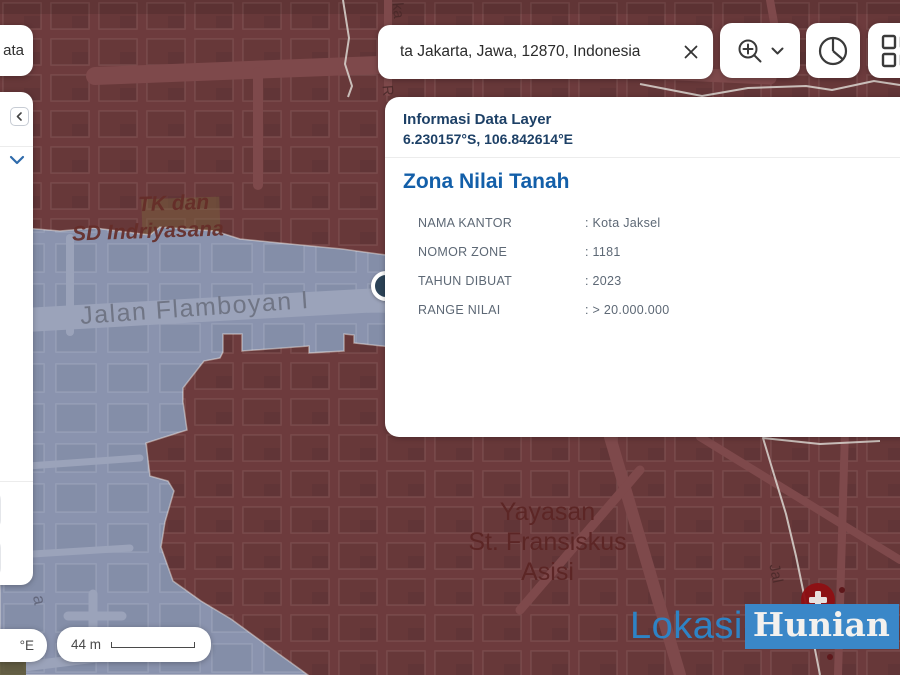  Describe the element at coordinates (153, 644) in the screenshot. I see `scale-bar` at that location.